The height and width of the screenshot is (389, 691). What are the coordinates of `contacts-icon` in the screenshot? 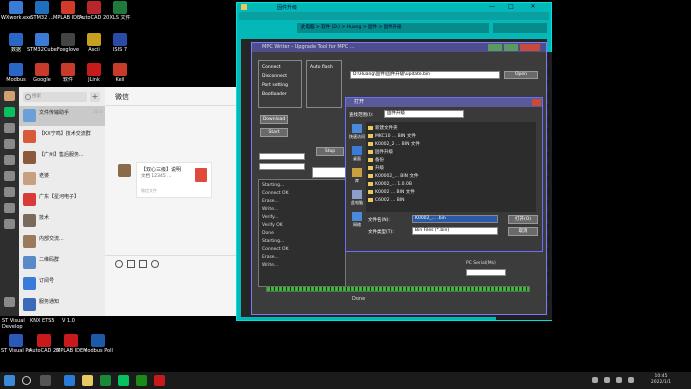 It's located at (9, 128).